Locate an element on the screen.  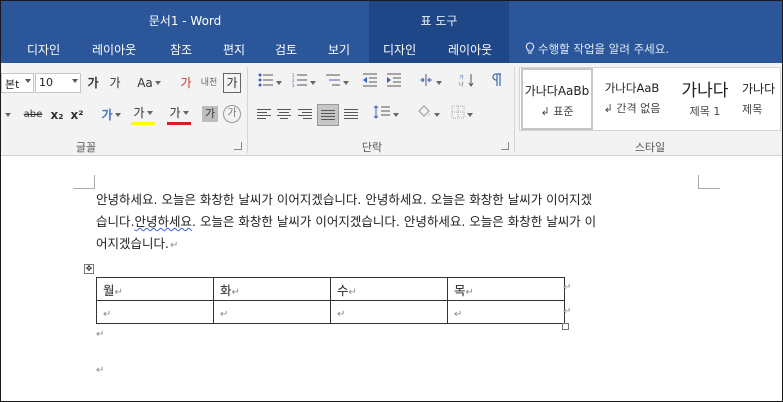
cell-text: 목 is located at coordinates (460, 290).